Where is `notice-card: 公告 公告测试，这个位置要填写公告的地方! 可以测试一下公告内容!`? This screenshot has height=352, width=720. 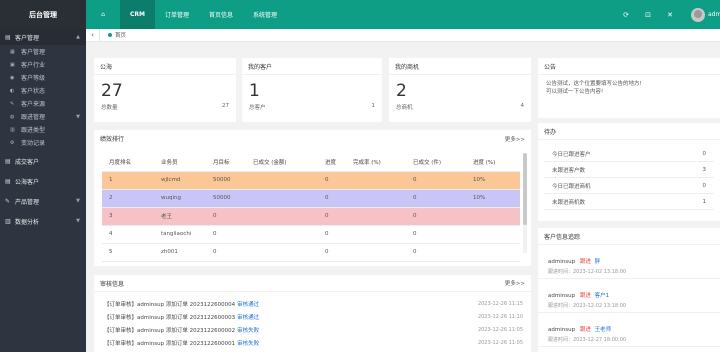 notice-card: 公告 公告测试，这个位置要填写公告的地方! 可以测试一下公告内容! is located at coordinates (629, 88).